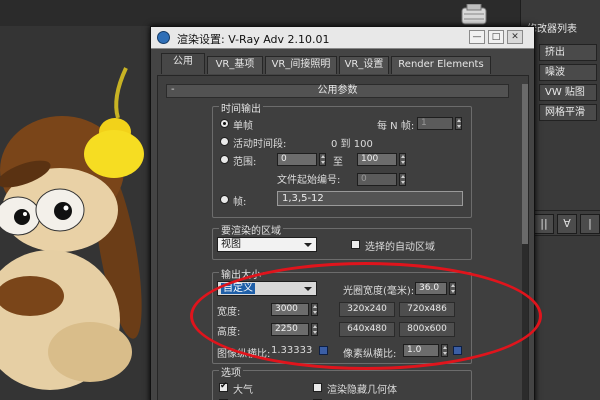 This screenshot has height=400, width=600. Describe the element at coordinates (342, 382) in the screenshot. I see `options-group: 选项 大气 渲染隐藏几何体` at that location.